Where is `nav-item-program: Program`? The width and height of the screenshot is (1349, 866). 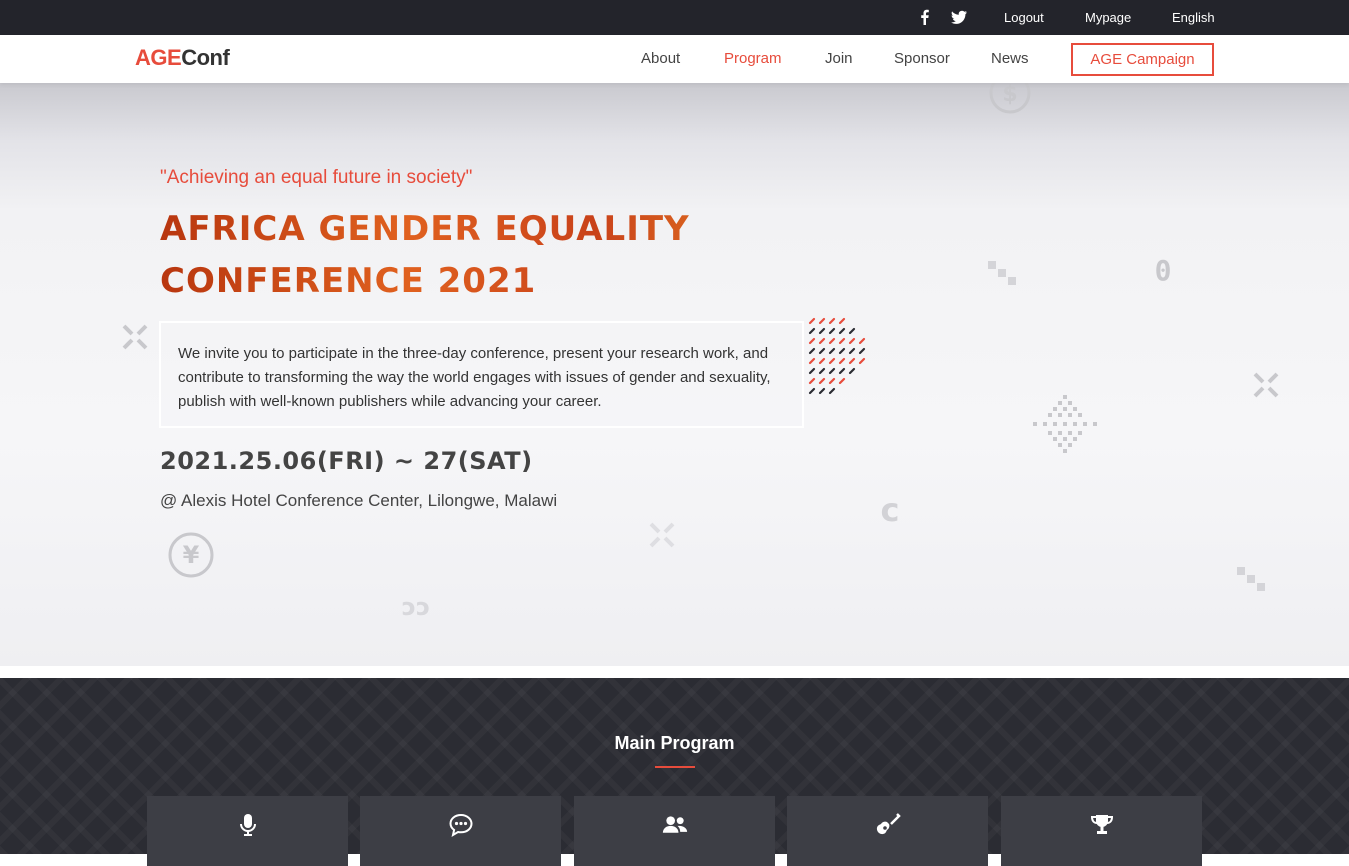 nav-item-program: Program is located at coordinates (753, 58).